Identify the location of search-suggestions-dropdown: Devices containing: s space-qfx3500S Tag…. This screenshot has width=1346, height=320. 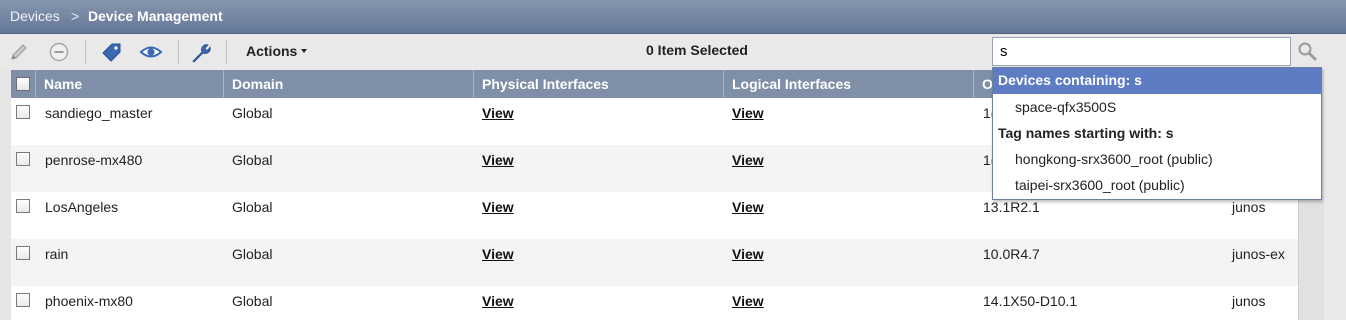
(1157, 133).